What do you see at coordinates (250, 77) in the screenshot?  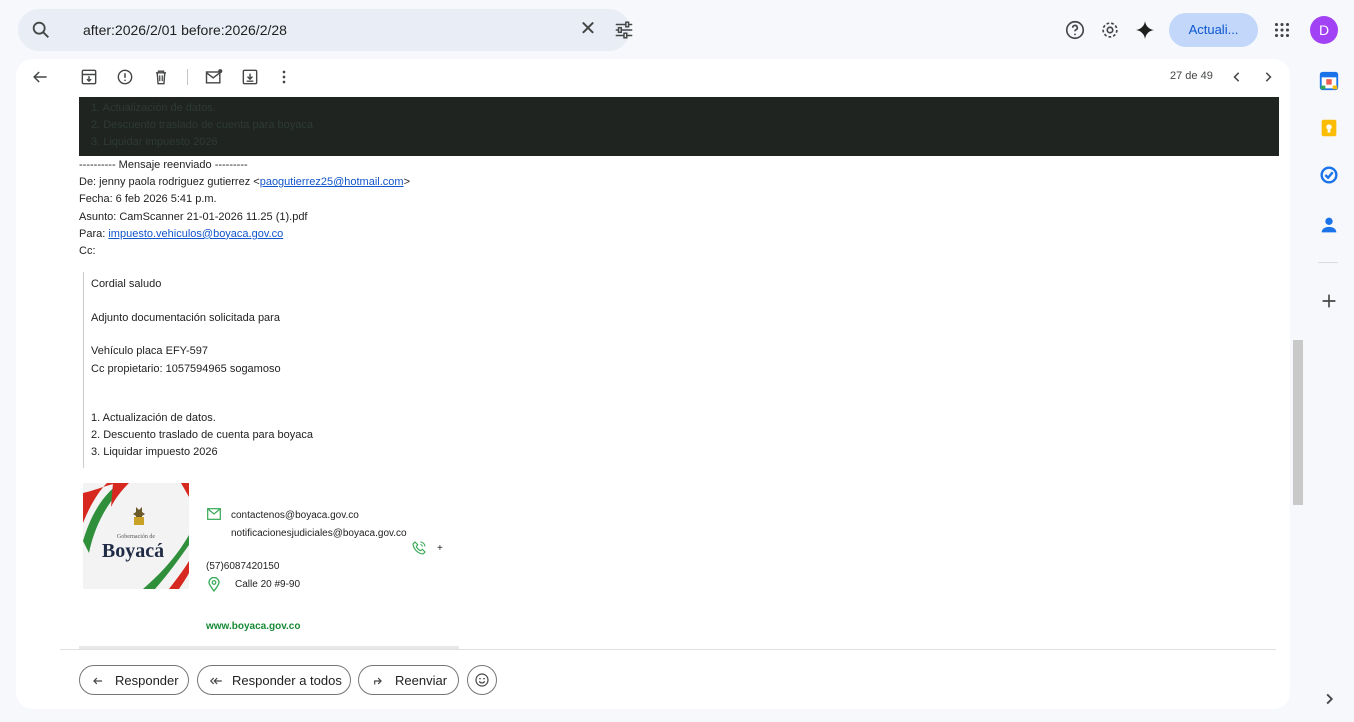 I see `move-to-icon` at bounding box center [250, 77].